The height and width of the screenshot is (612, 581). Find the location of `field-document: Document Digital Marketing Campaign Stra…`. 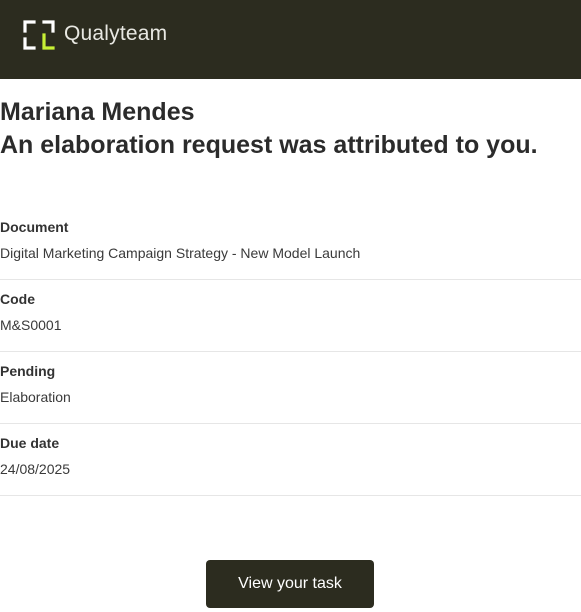

field-document: Document Digital Marketing Campaign Stra… is located at coordinates (290, 244).